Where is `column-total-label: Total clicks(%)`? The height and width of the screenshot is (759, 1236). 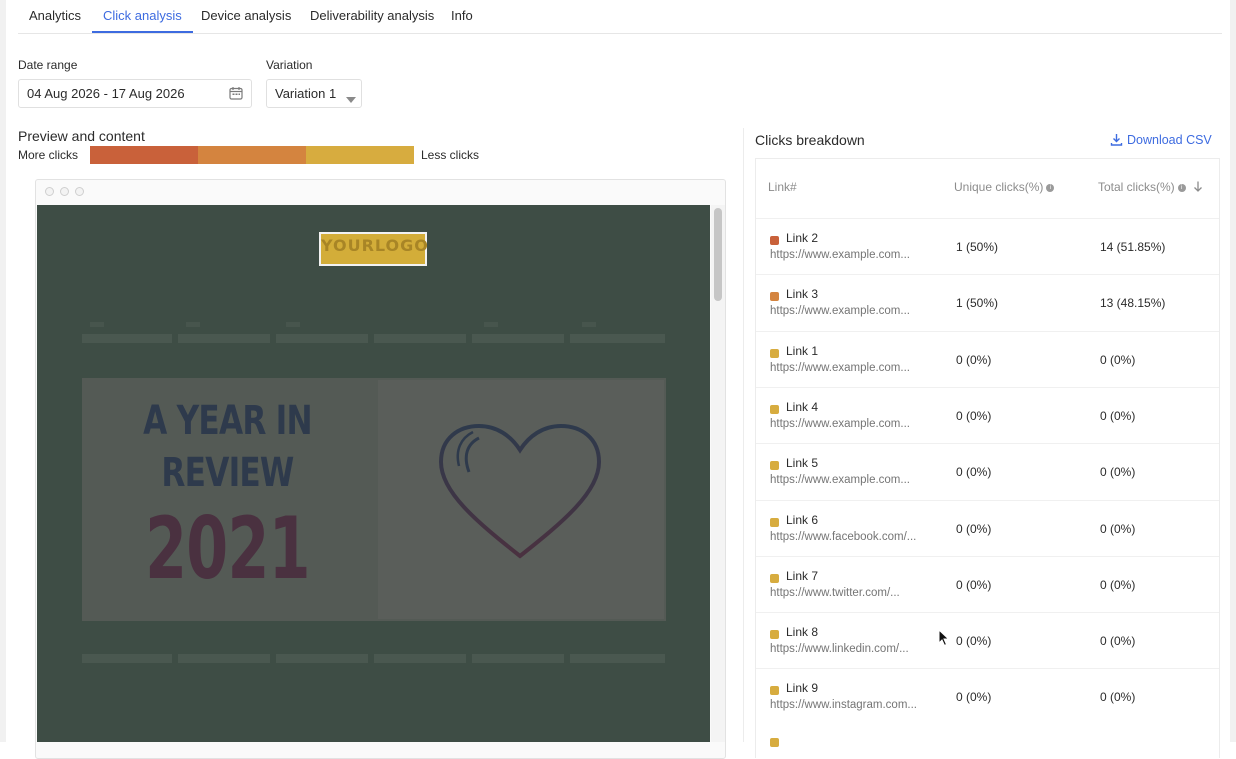 column-total-label: Total clicks(%) is located at coordinates (1136, 187).